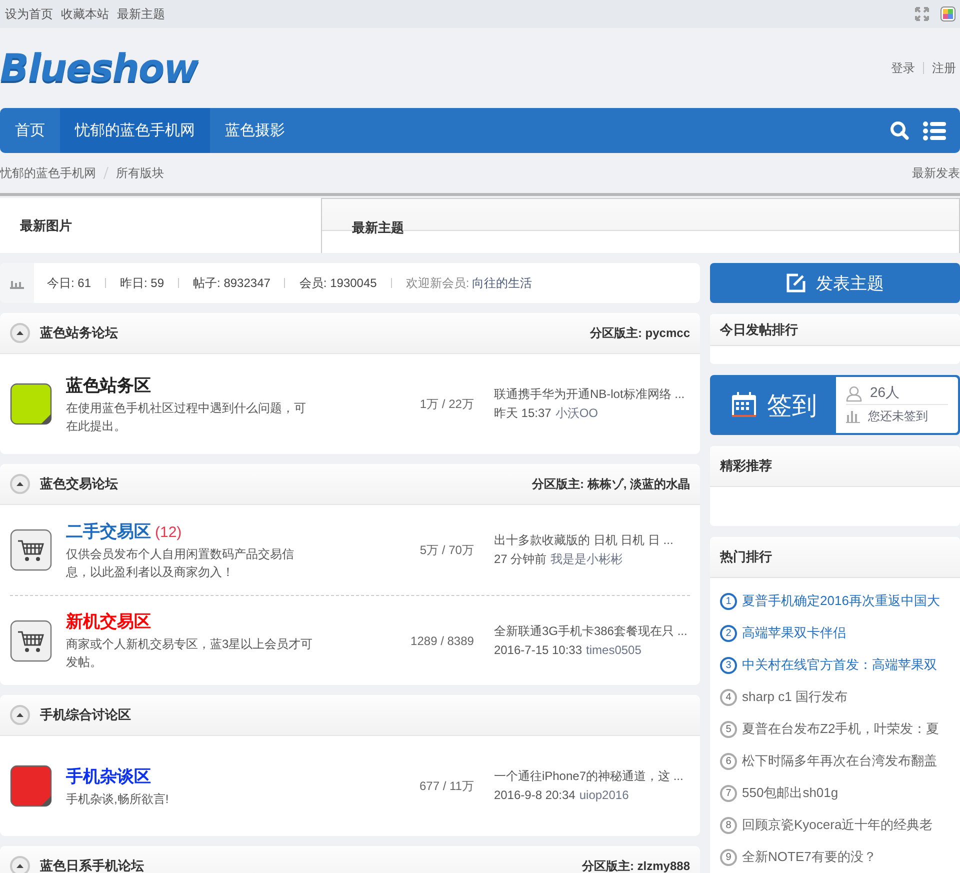 This screenshot has width=960, height=873. What do you see at coordinates (835, 729) in the screenshot?
I see `hot-topic-link: 5 夏普在台发布Z2手机，叶荣发：夏` at bounding box center [835, 729].